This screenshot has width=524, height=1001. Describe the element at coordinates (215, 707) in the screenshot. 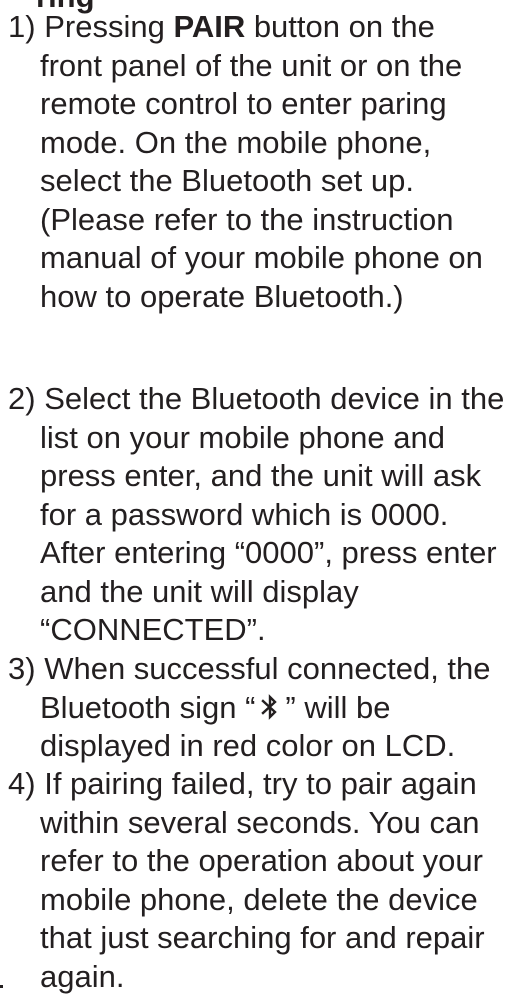

I see `step-3-line: Bluetooth sign “” will be` at that location.